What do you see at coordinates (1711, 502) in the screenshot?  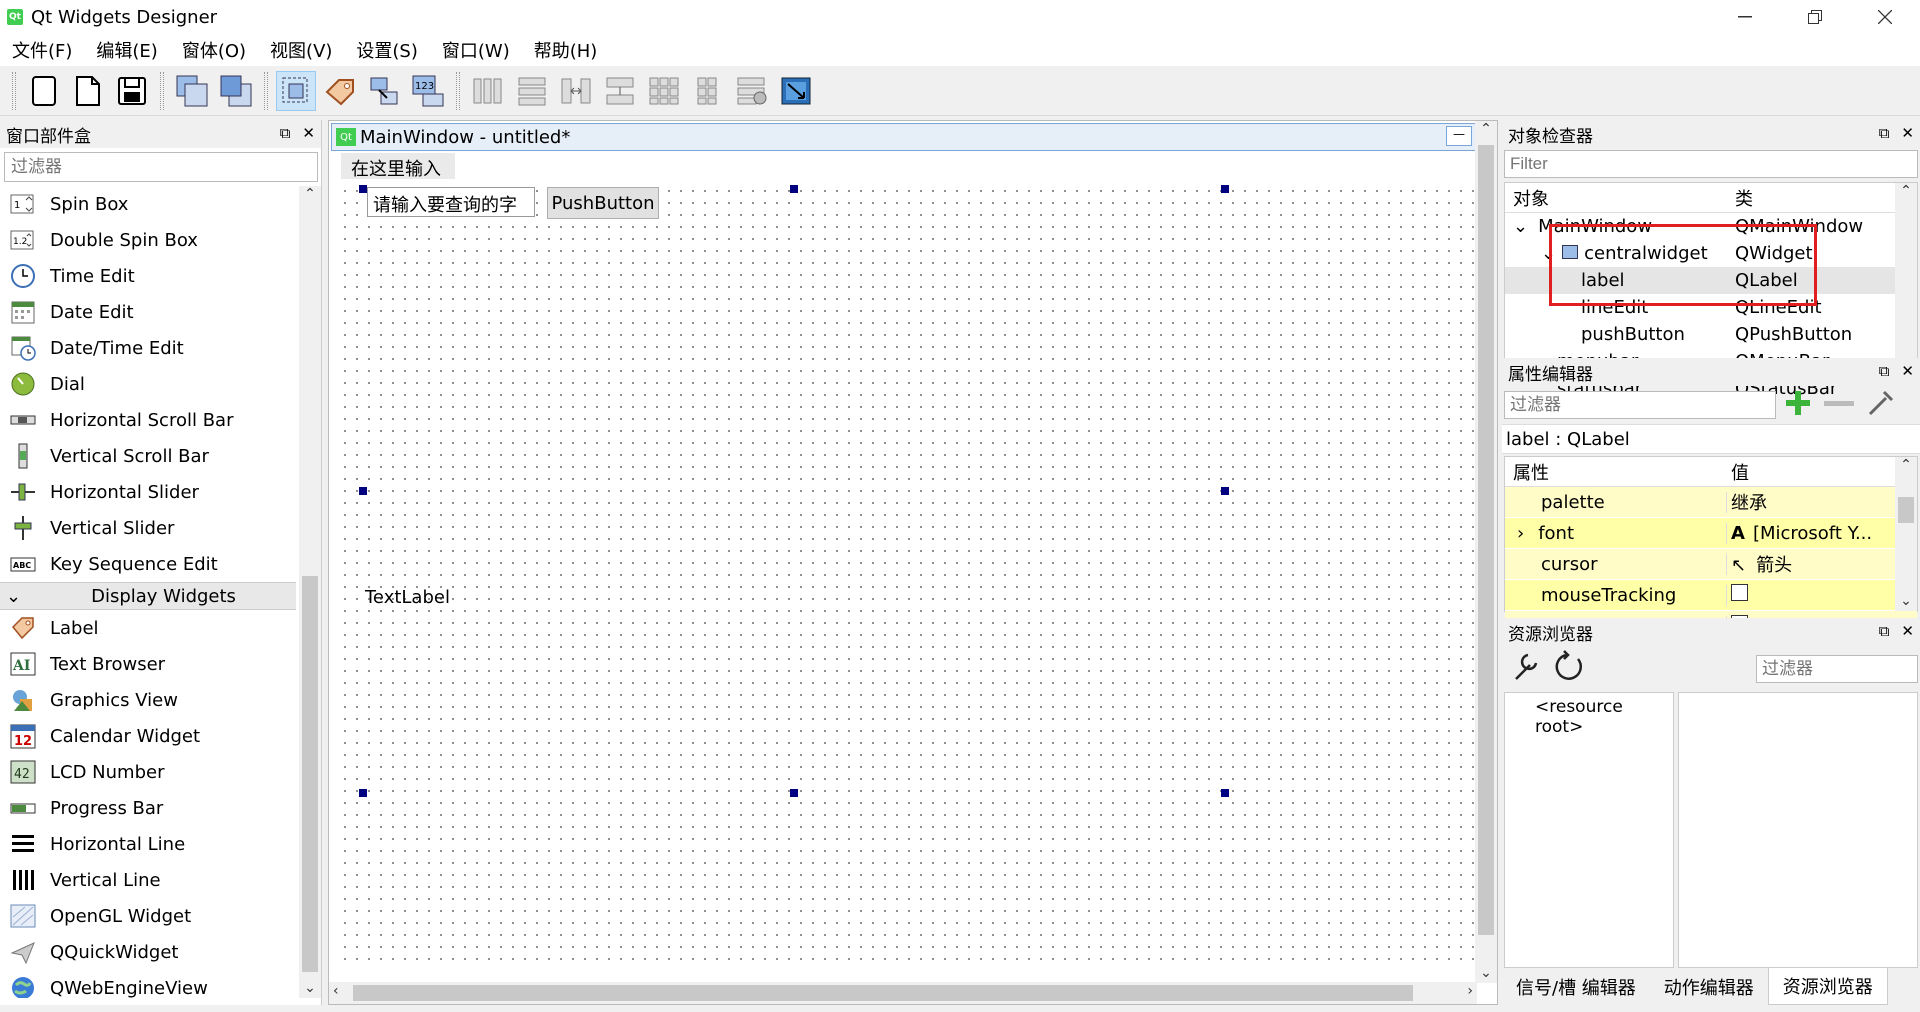 I see `property-row-palette: palette 继承` at bounding box center [1711, 502].